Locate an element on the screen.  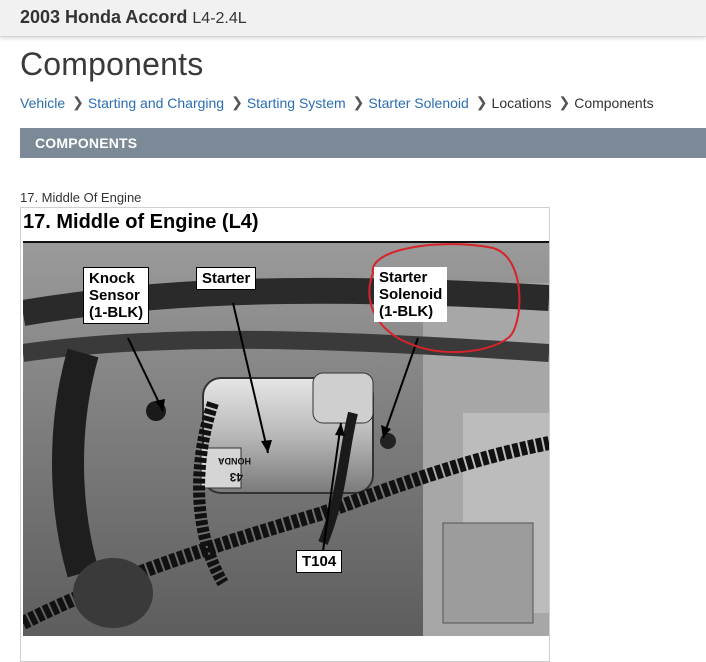
callout-knock-sensor: Knock Sensor (1-BLK) is located at coordinates (116, 295).